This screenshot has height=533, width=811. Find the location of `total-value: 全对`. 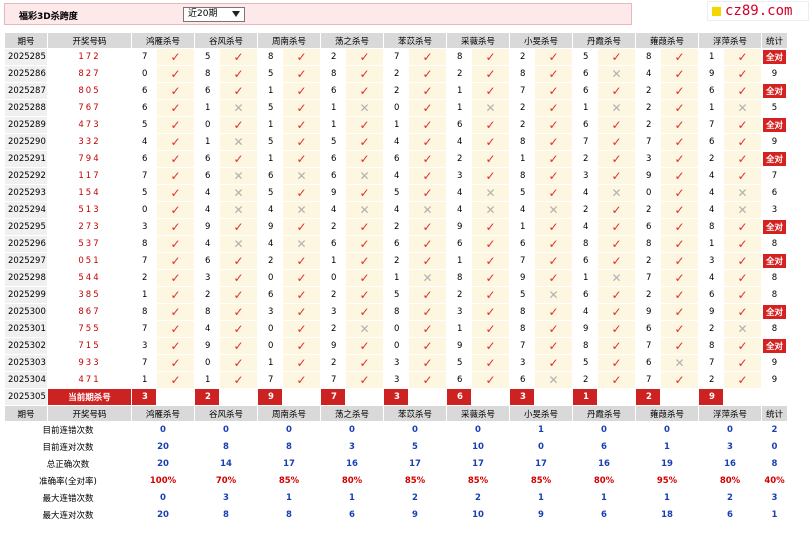

total-value: 全对 is located at coordinates (774, 91).